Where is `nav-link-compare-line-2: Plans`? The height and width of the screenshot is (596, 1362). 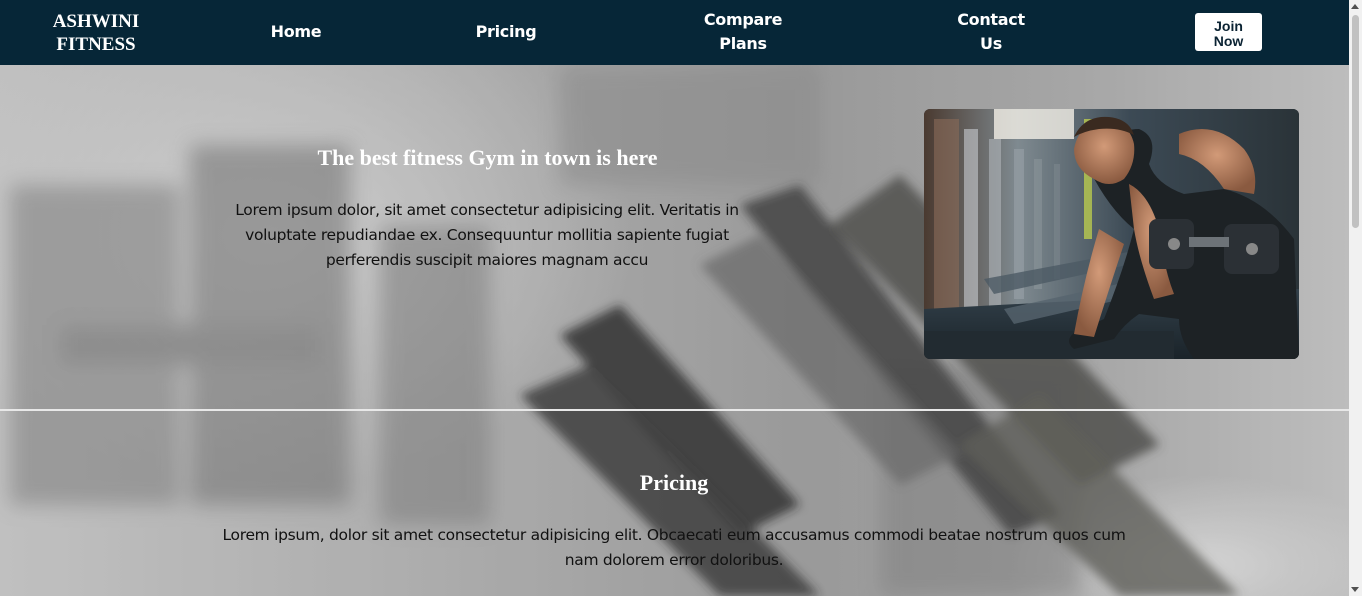
nav-link-compare-line-2: Plans is located at coordinates (743, 43).